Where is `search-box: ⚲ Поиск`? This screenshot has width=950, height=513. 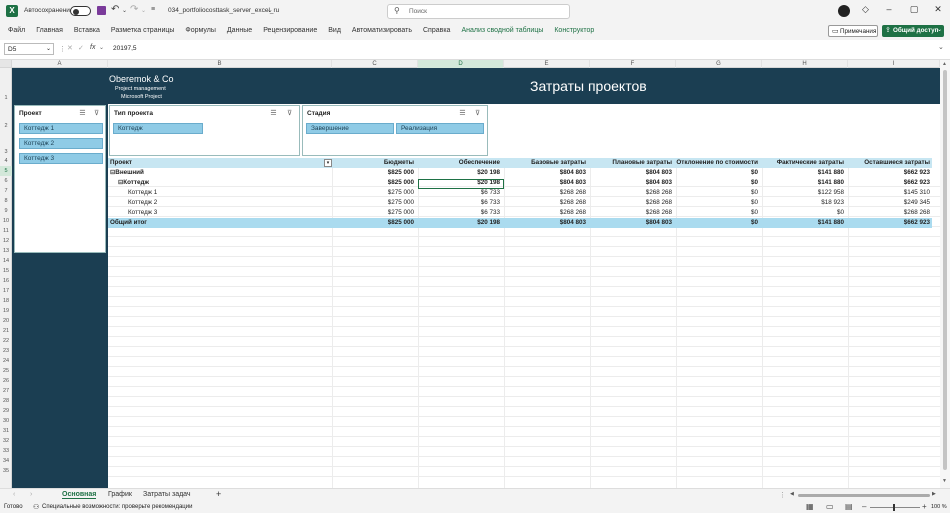
search-box: ⚲ Поиск is located at coordinates (478, 11).